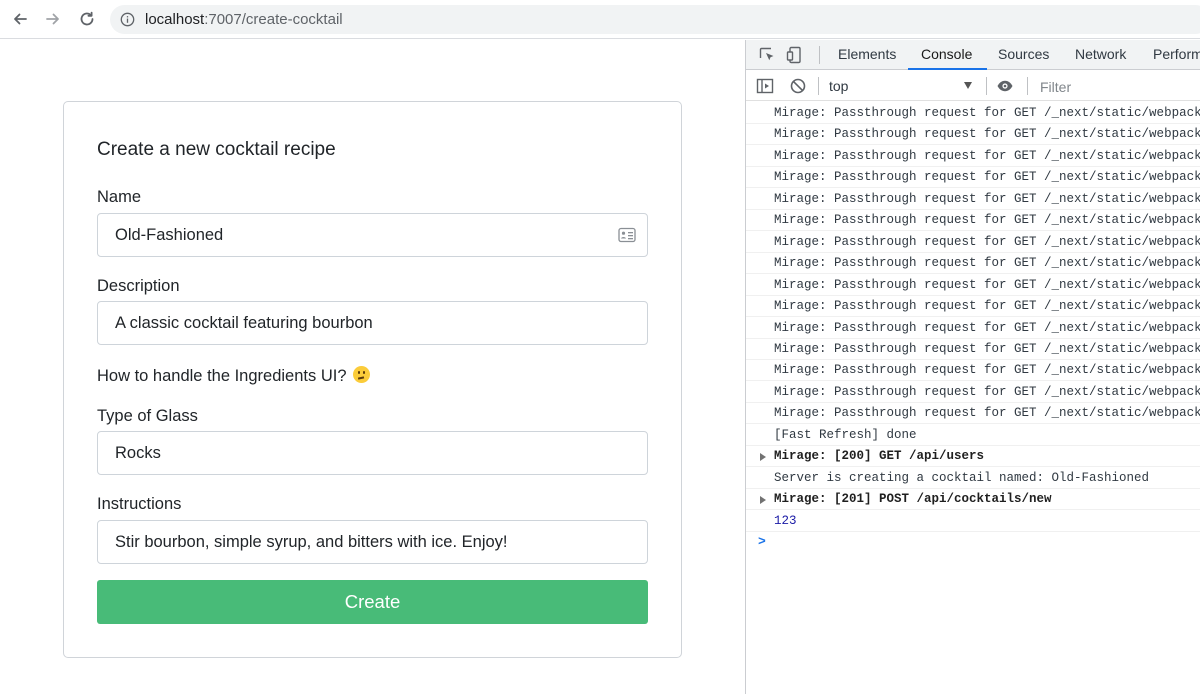  What do you see at coordinates (973, 55) in the screenshot?
I see `devtools-tab-bar: Elements Console Sources Network Perform` at bounding box center [973, 55].